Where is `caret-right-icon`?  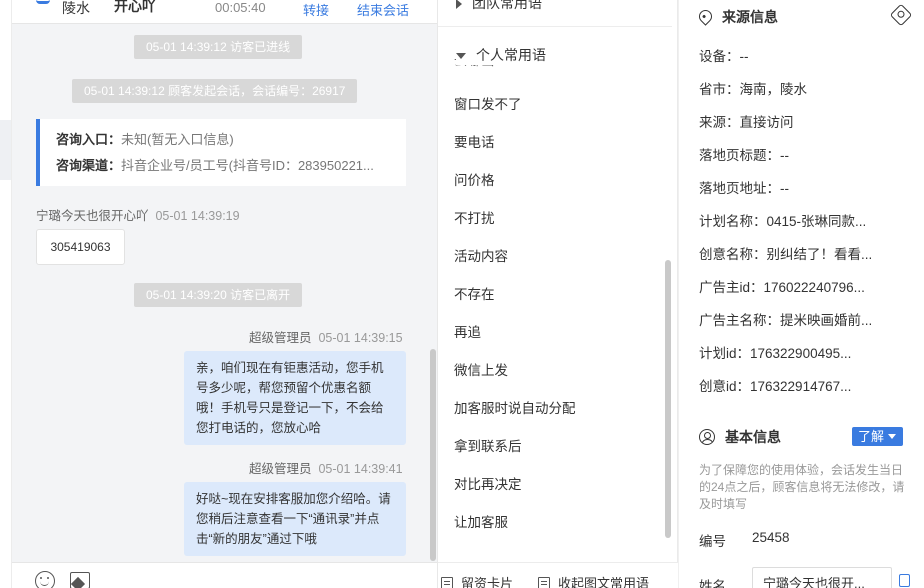
caret-right-icon is located at coordinates (459, 5).